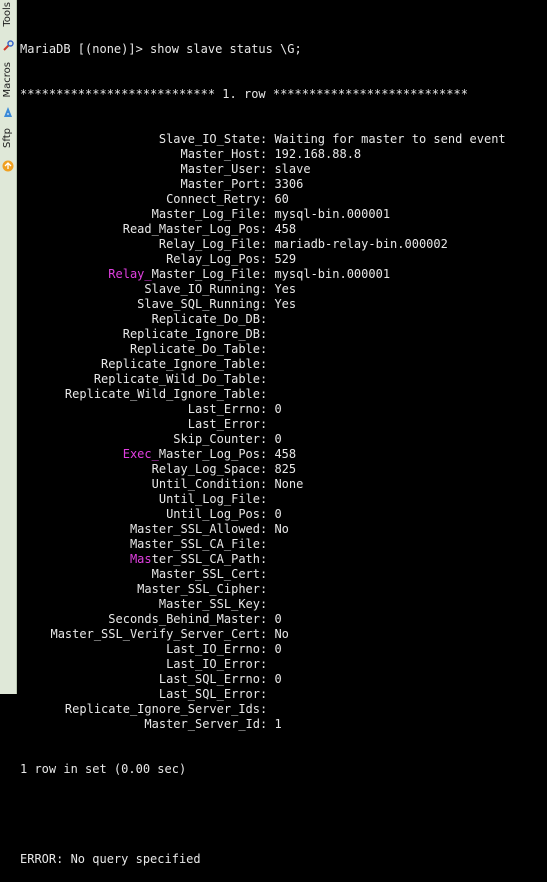 The image size is (547, 882). What do you see at coordinates (281, 649) in the screenshot?
I see `status-field-row: Last_IO_Errno: 0` at bounding box center [281, 649].